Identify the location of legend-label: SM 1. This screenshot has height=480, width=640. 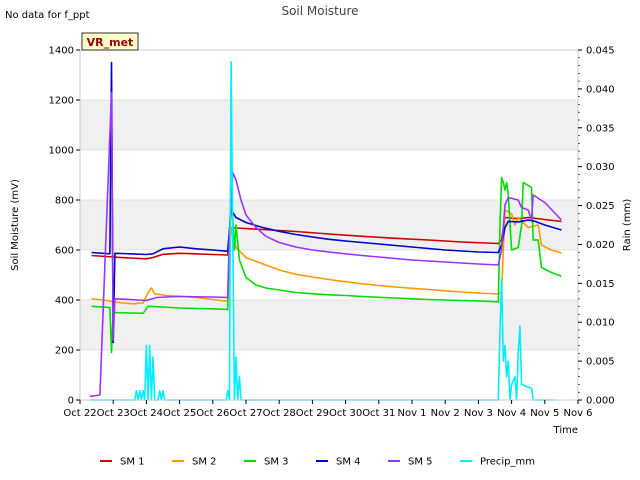
(132, 462).